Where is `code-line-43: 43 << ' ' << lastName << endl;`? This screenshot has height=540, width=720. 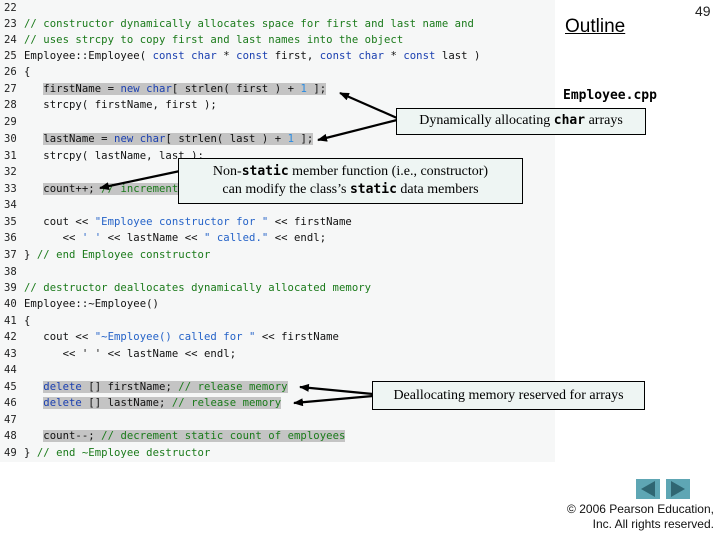
code-line-43: 43 << ' ' << lastName << endl; is located at coordinates (120, 354).